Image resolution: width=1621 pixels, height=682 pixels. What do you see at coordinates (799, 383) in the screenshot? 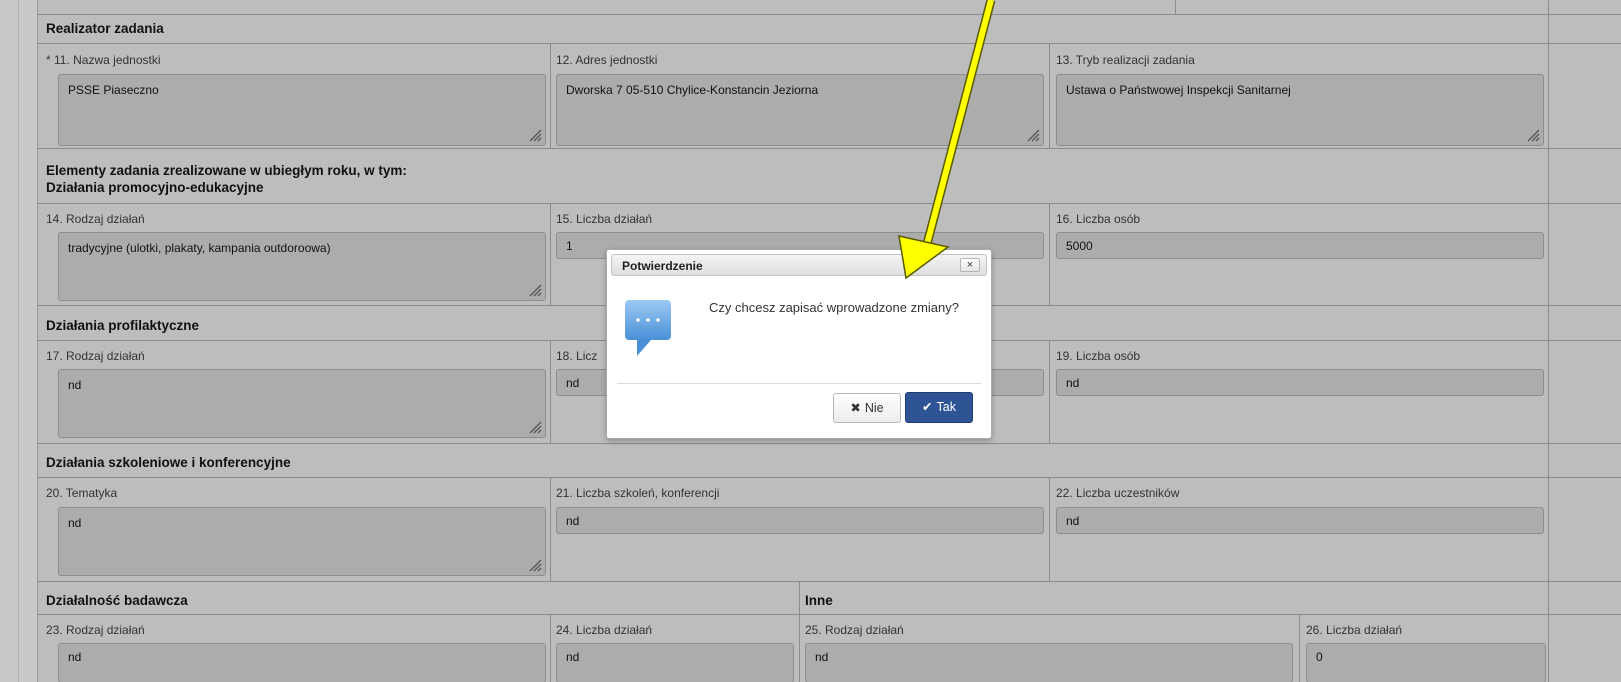
I see `dialog-separator` at bounding box center [799, 383].